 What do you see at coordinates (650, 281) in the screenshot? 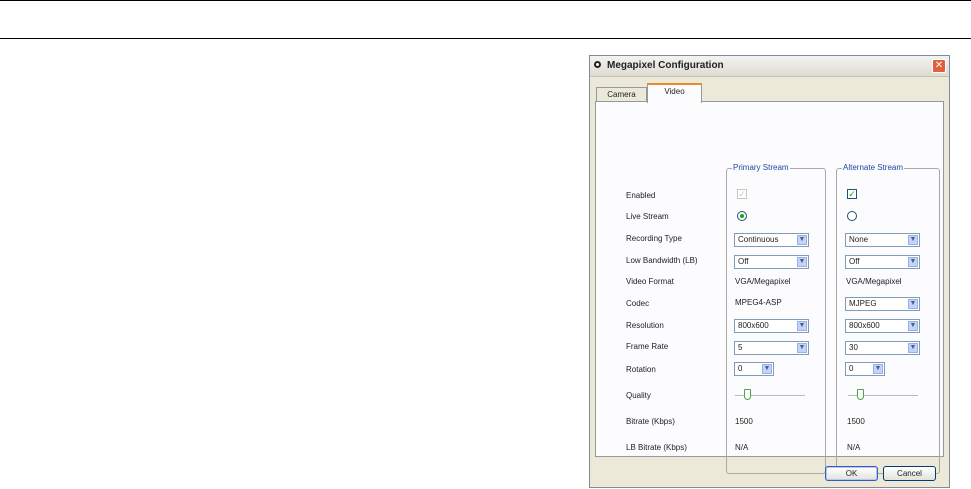
I see `video-format-label: Video Format` at bounding box center [650, 281].